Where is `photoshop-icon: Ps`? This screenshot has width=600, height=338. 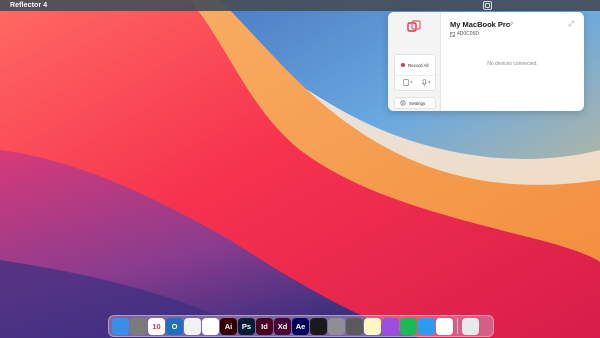 photoshop-icon: Ps is located at coordinates (246, 326).